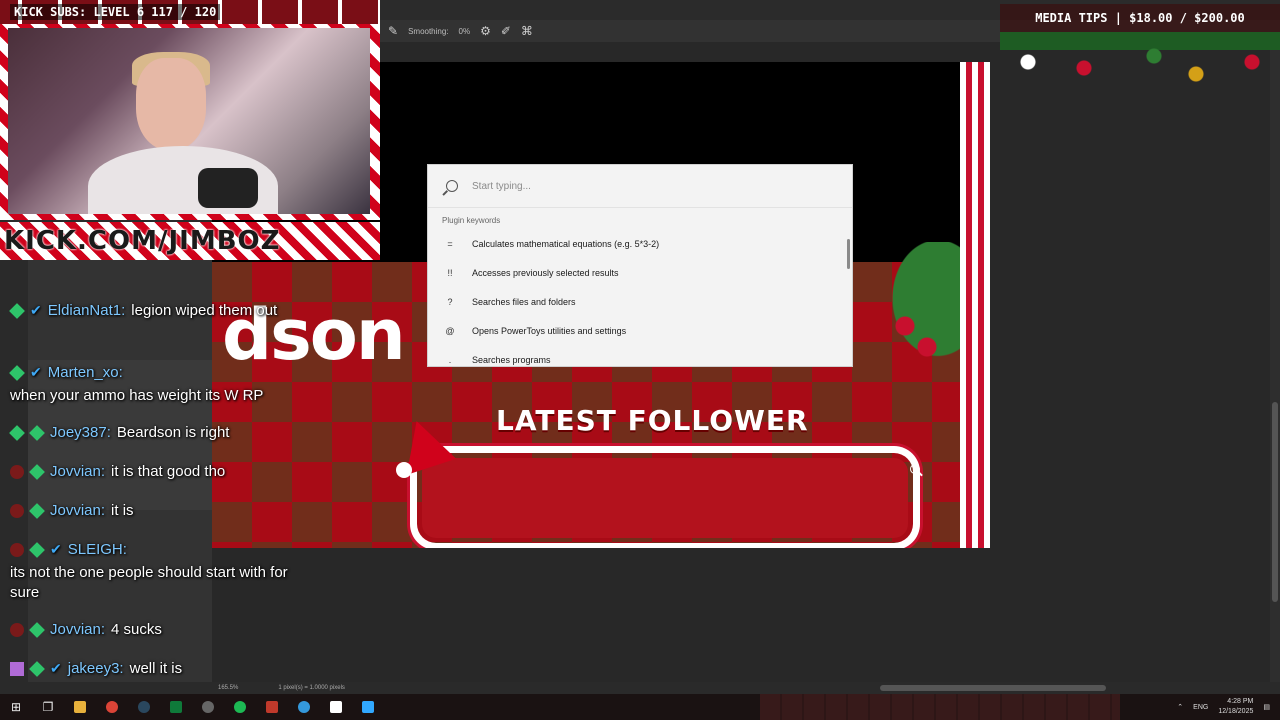 Image resolution: width=1280 pixels, height=720 pixels. What do you see at coordinates (142, 241) in the screenshot?
I see `channel-url: KICK.COM/JIMBOZ` at bounding box center [142, 241].